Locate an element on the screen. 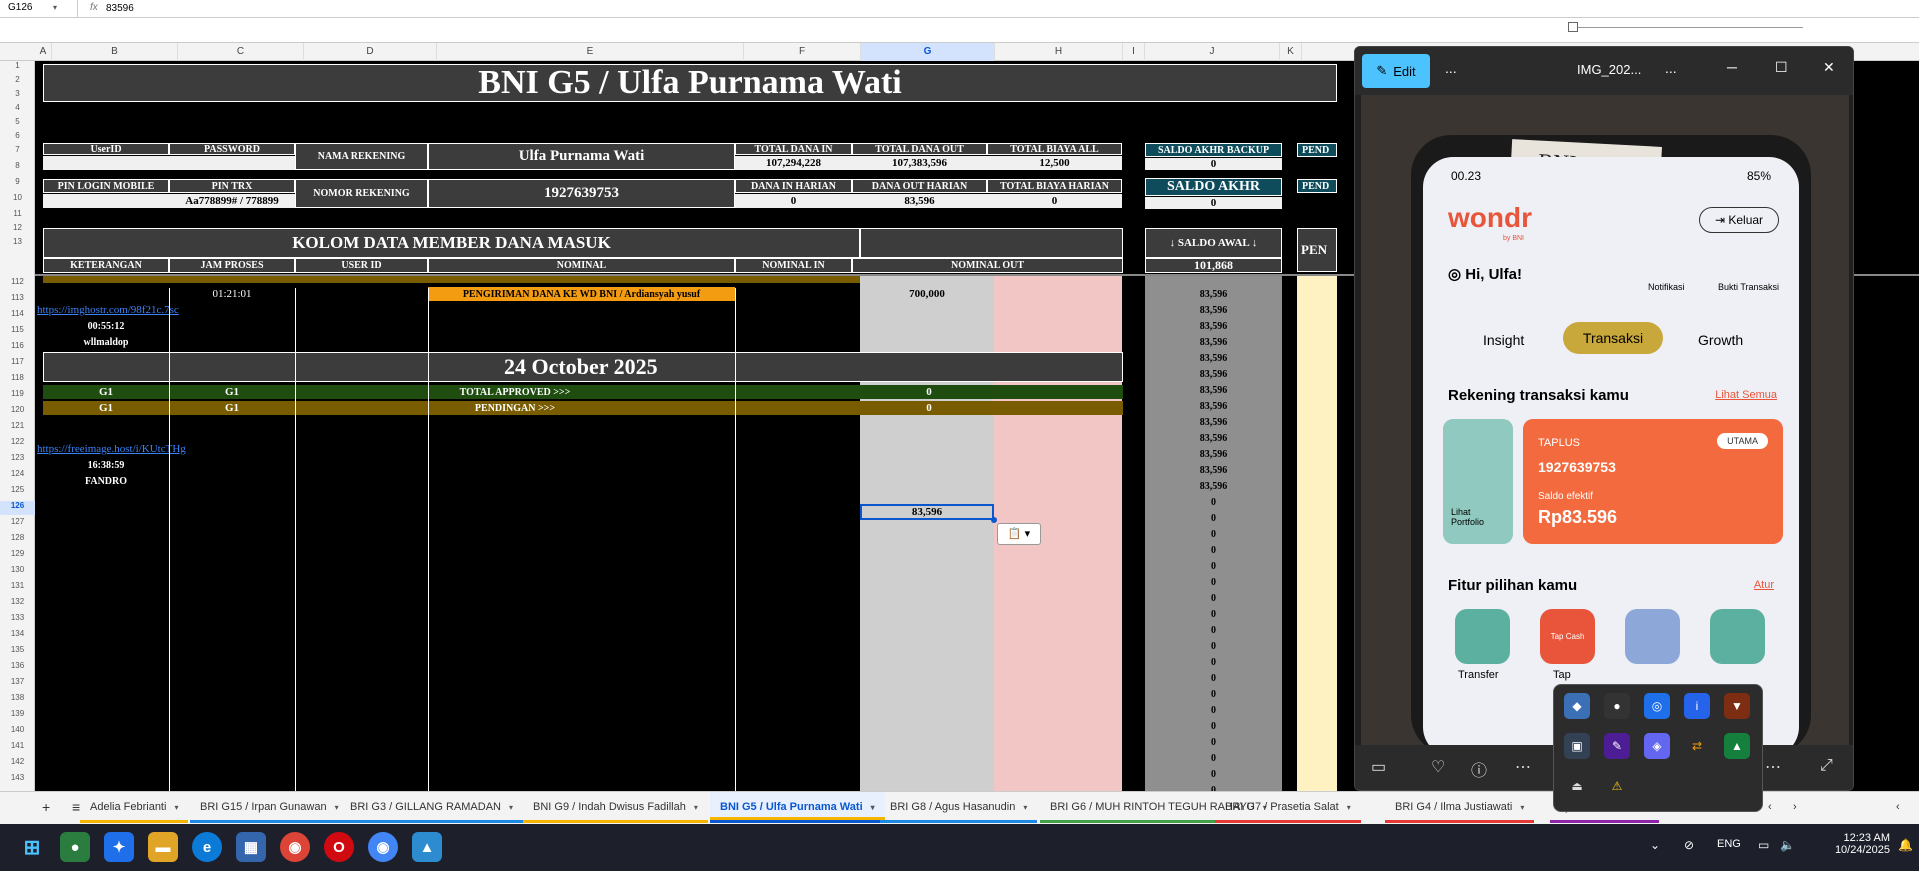 The height and width of the screenshot is (871, 1919). tray-expand-icon: ⌄ is located at coordinates (1655, 845).